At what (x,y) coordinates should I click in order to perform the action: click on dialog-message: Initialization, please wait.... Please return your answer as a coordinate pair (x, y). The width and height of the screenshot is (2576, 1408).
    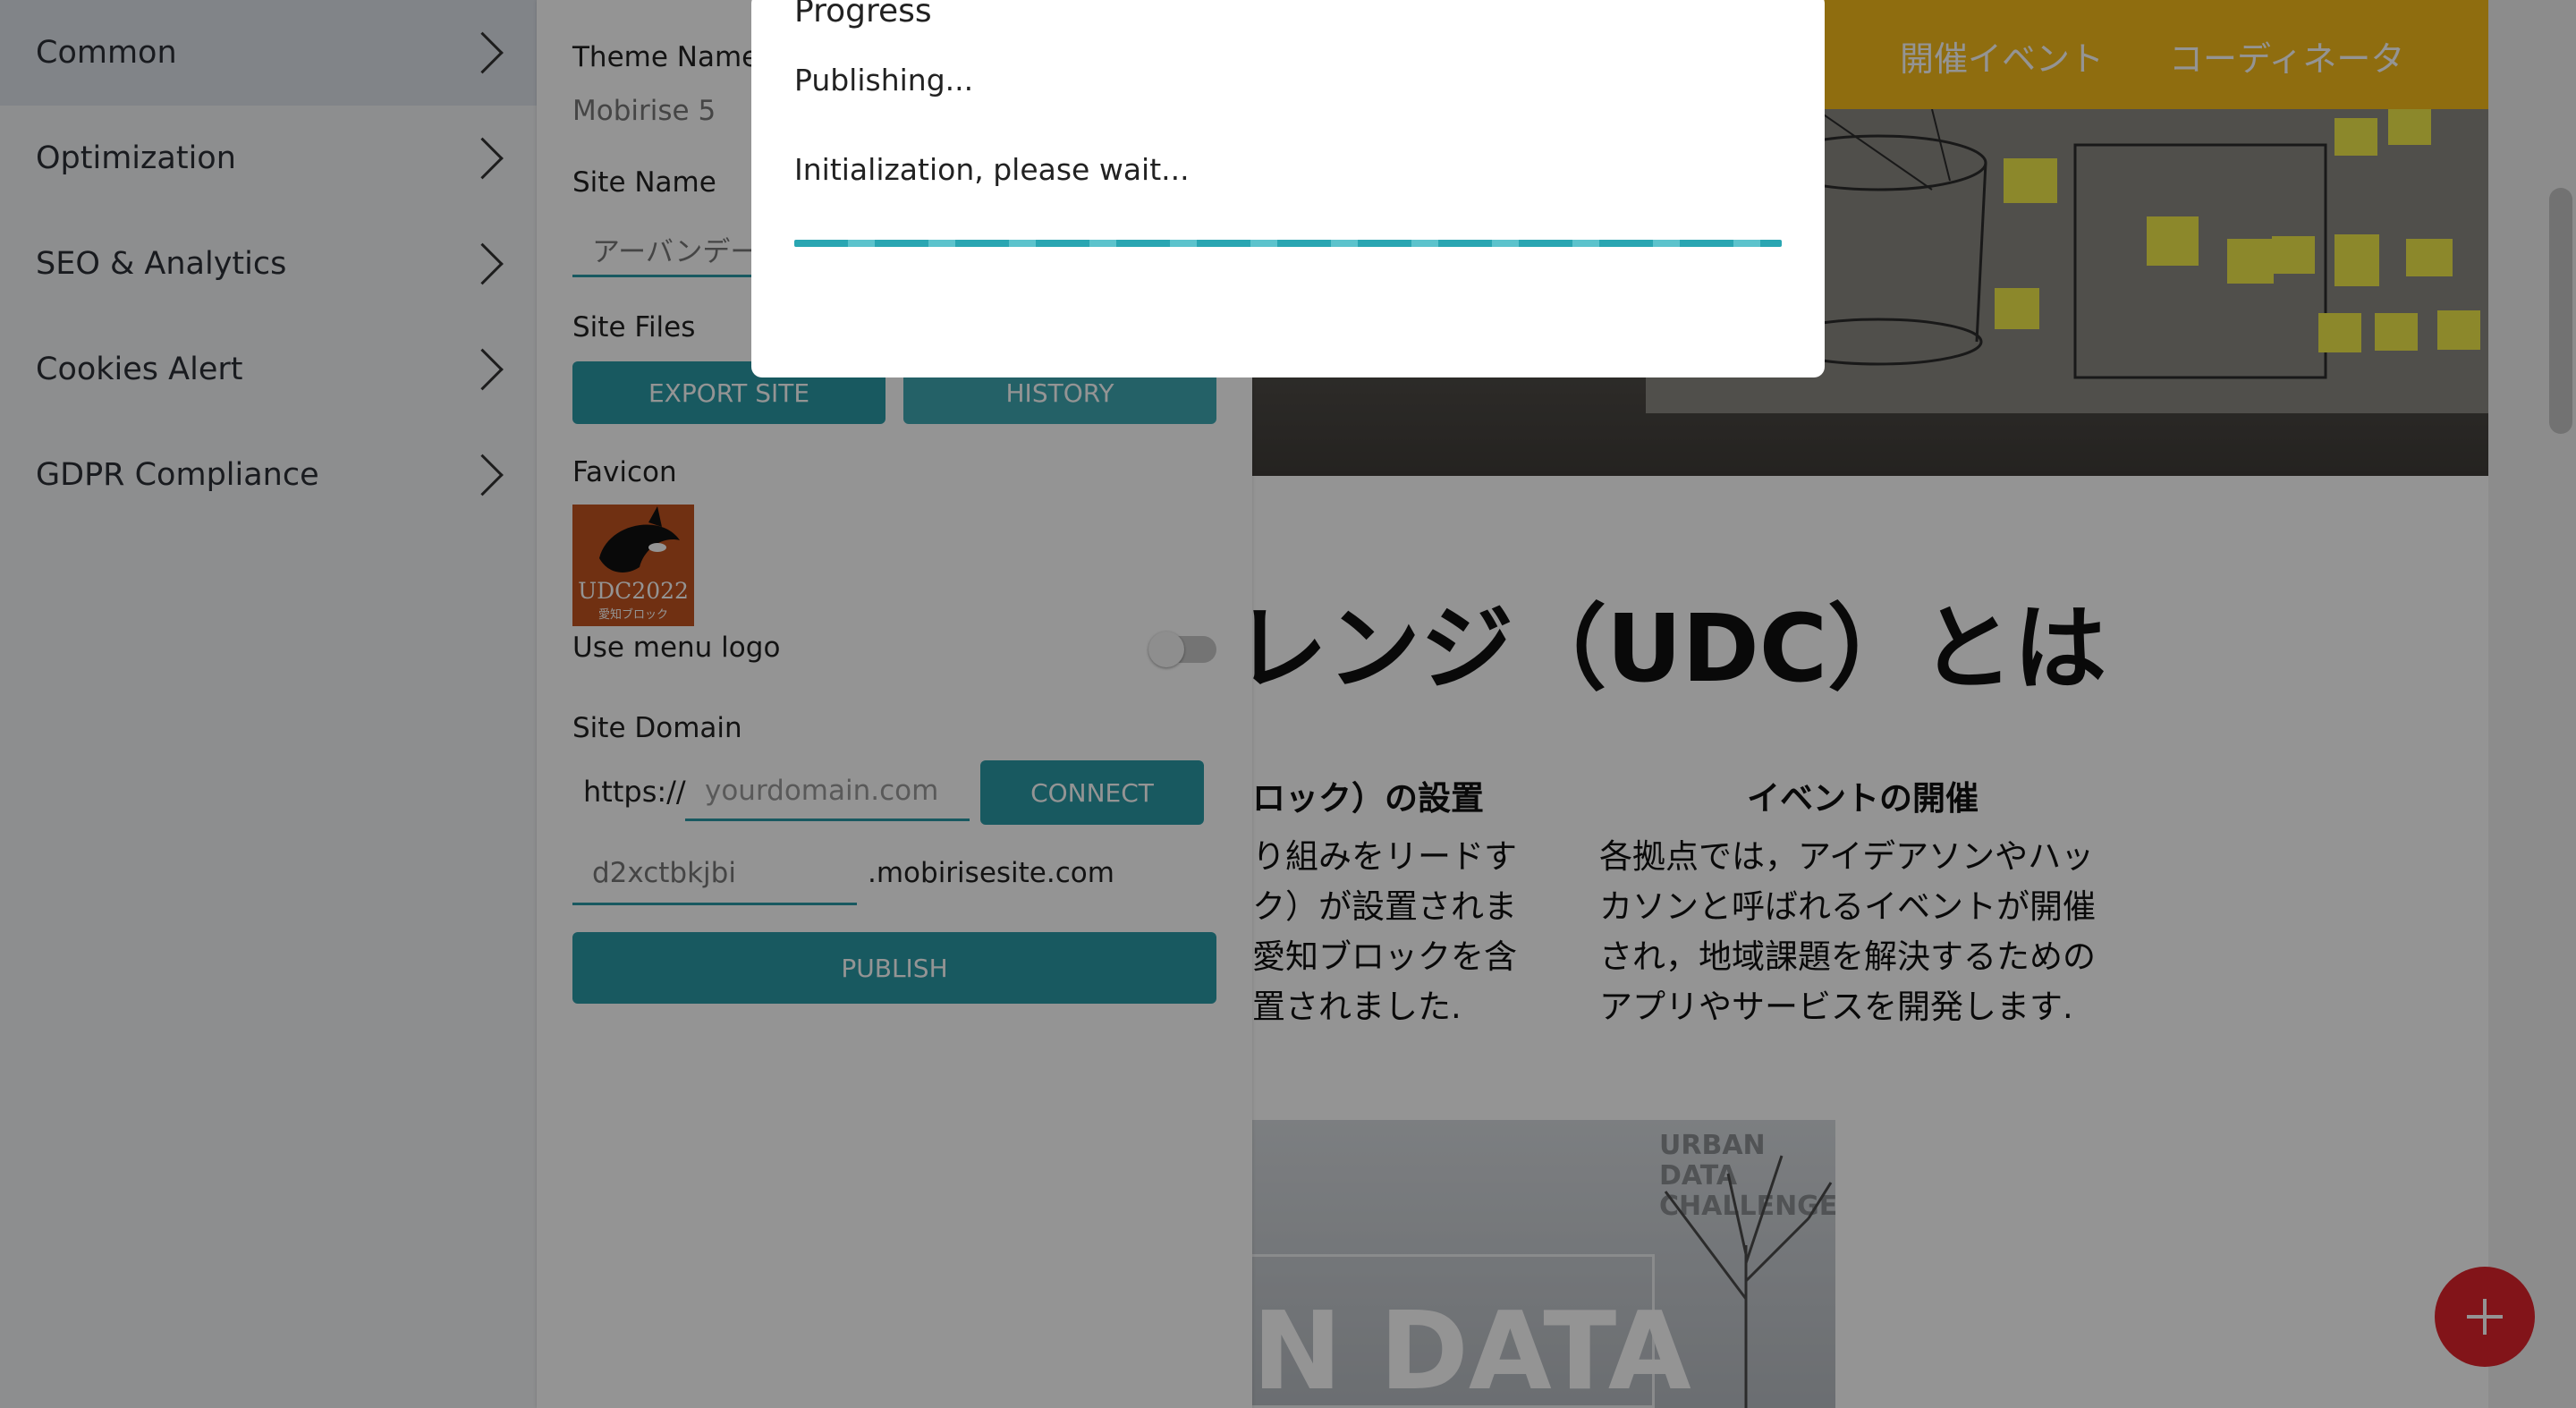
    Looking at the image, I should click on (992, 169).